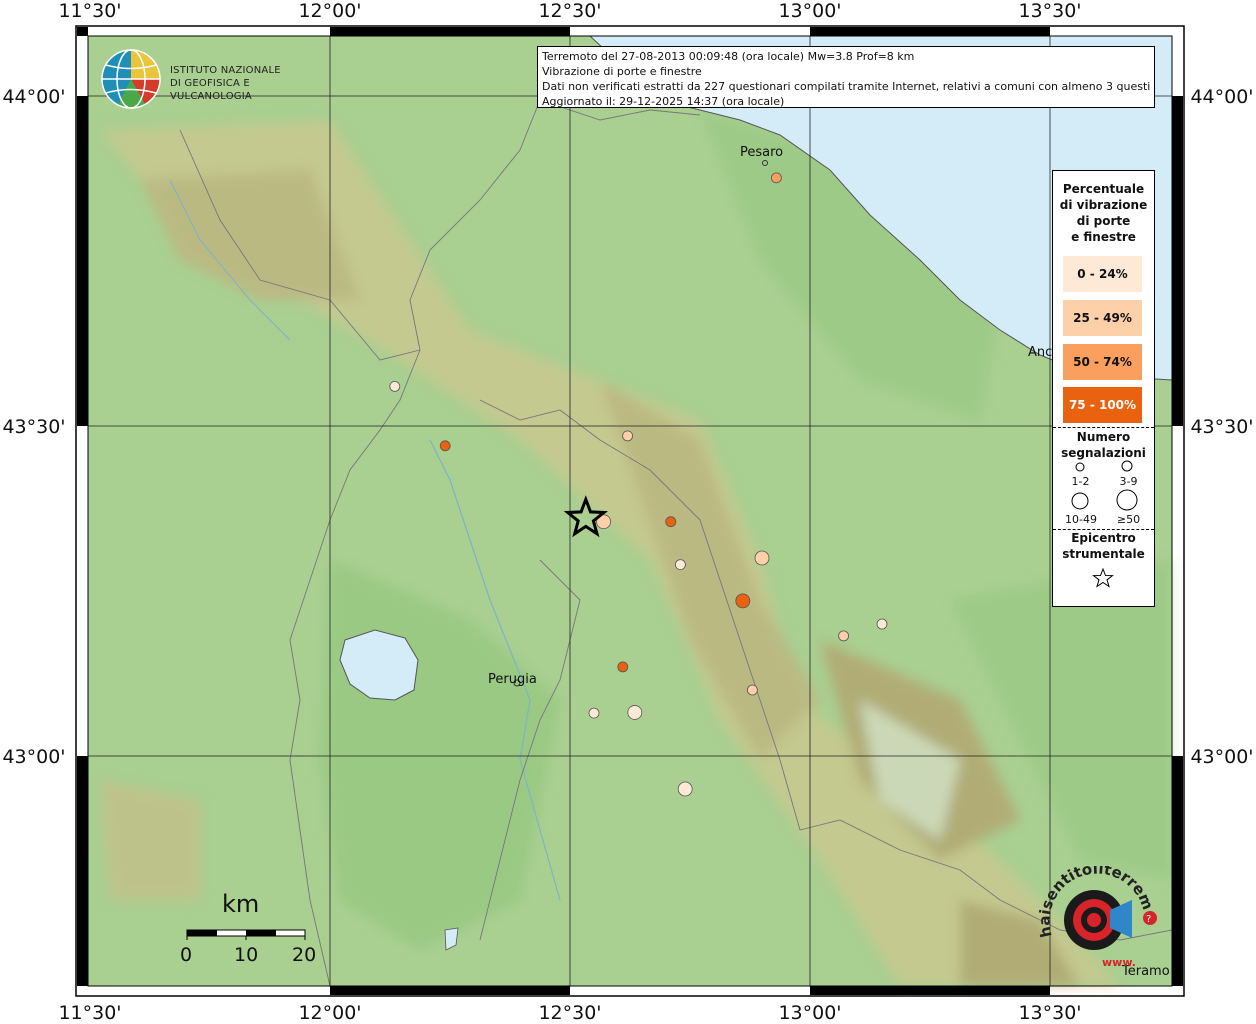 Image resolution: width=1256 pixels, height=1024 pixels. Describe the element at coordinates (246, 934) in the screenshot. I see `scale-ruler` at that location.